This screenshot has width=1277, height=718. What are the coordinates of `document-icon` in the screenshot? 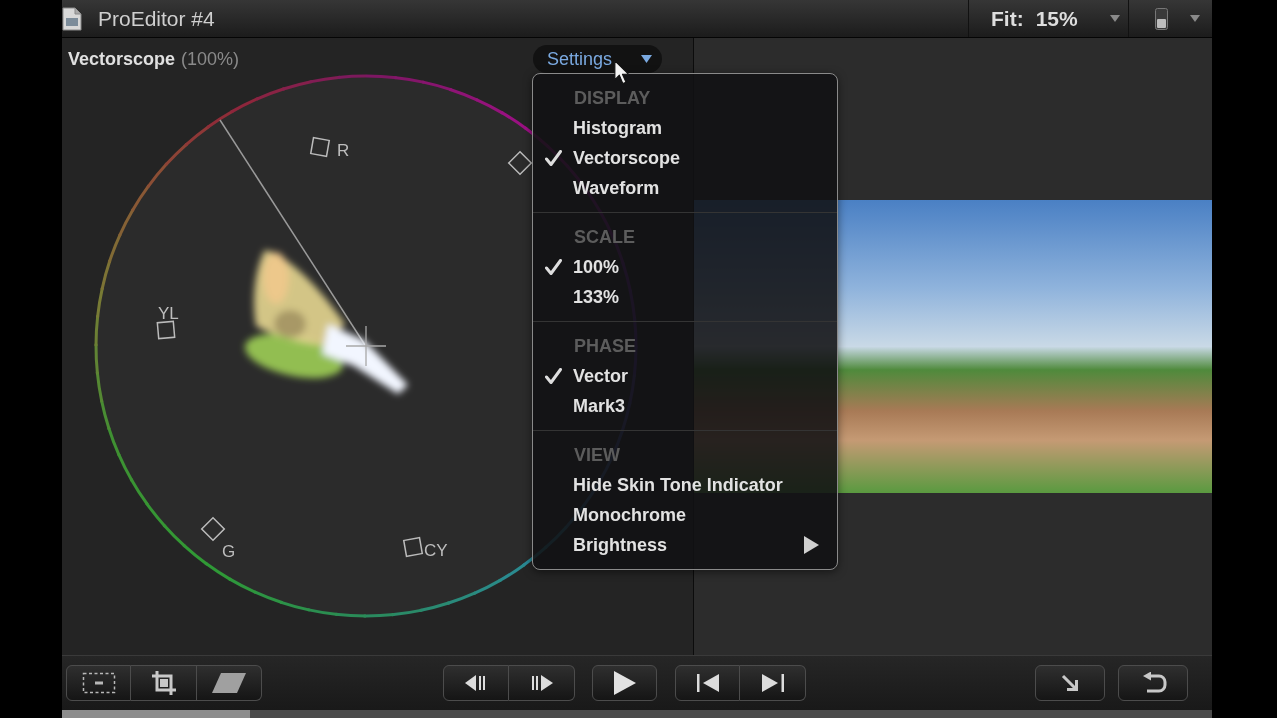 It's located at (72, 18).